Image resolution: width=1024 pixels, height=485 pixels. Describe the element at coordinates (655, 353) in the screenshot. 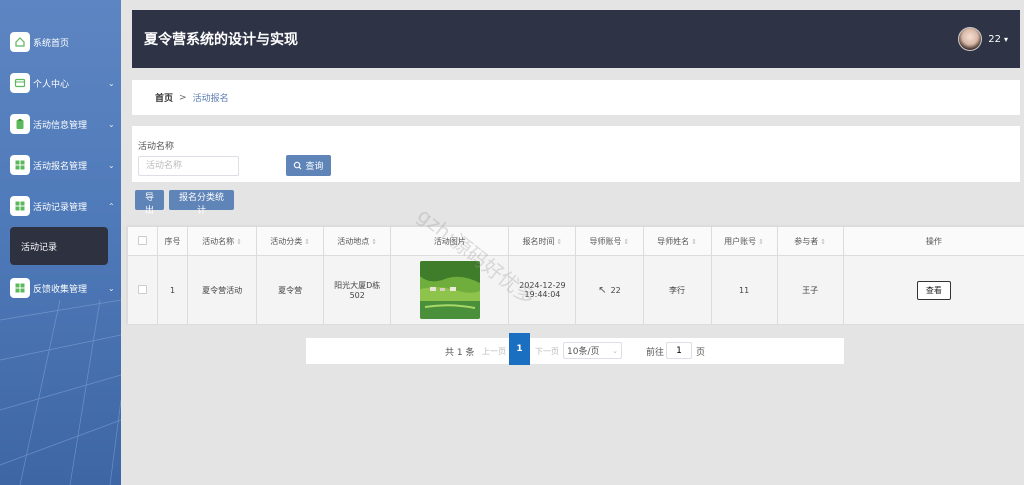

I see `goto-label: 前往` at that location.